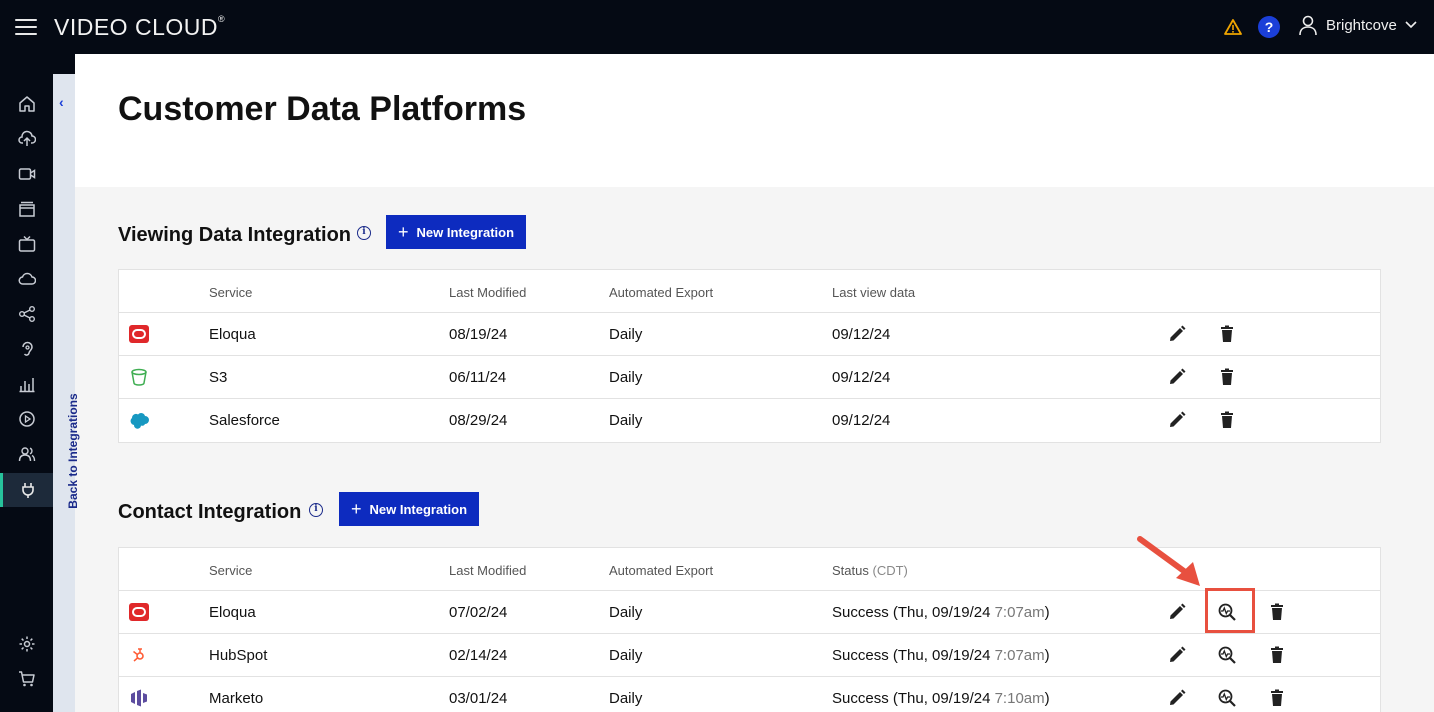  What do you see at coordinates (26, 679) in the screenshot?
I see `cart-icon` at bounding box center [26, 679].